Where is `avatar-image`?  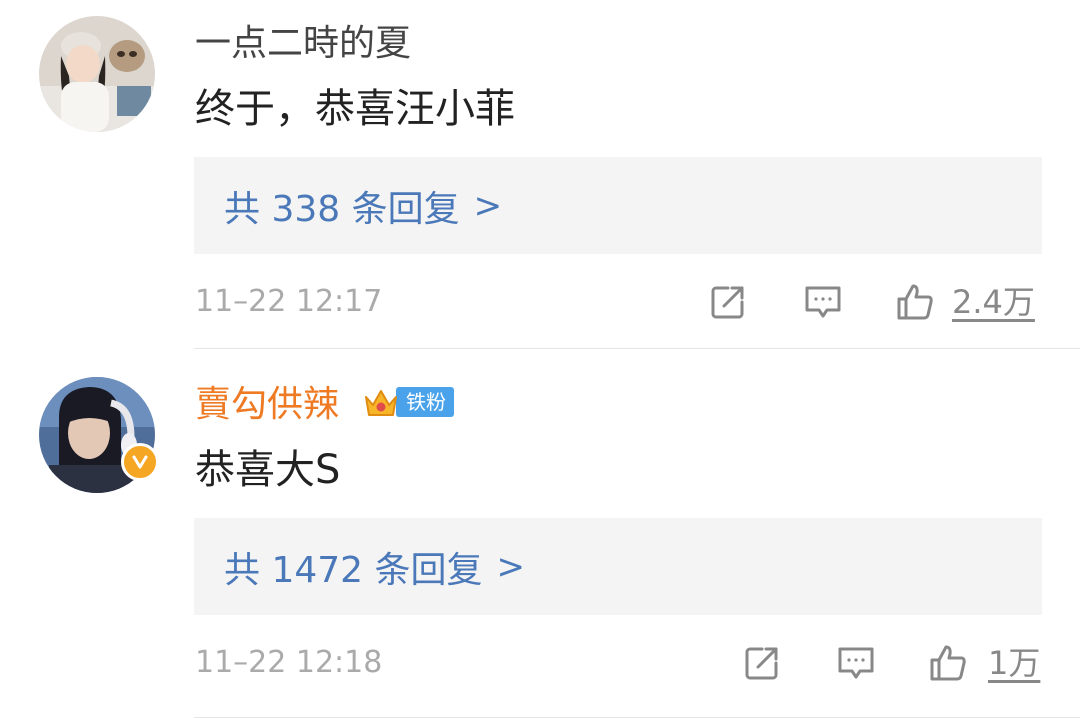
avatar-image is located at coordinates (97, 74).